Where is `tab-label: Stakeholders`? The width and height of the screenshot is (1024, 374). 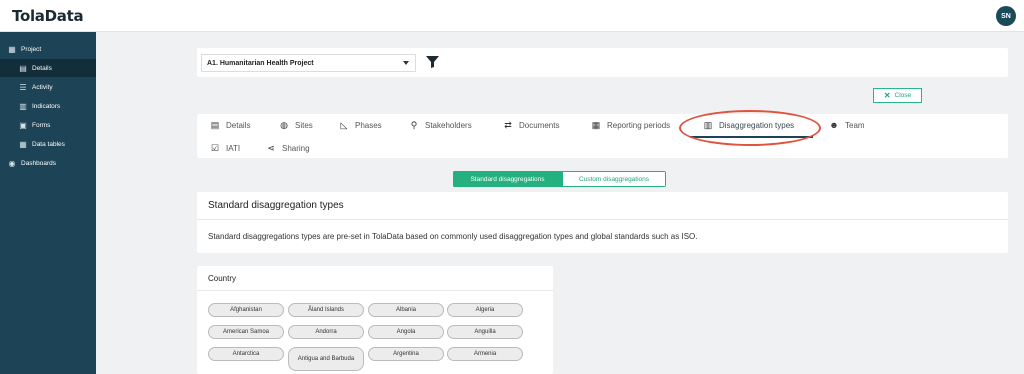
tab-label: Stakeholders is located at coordinates (448, 125).